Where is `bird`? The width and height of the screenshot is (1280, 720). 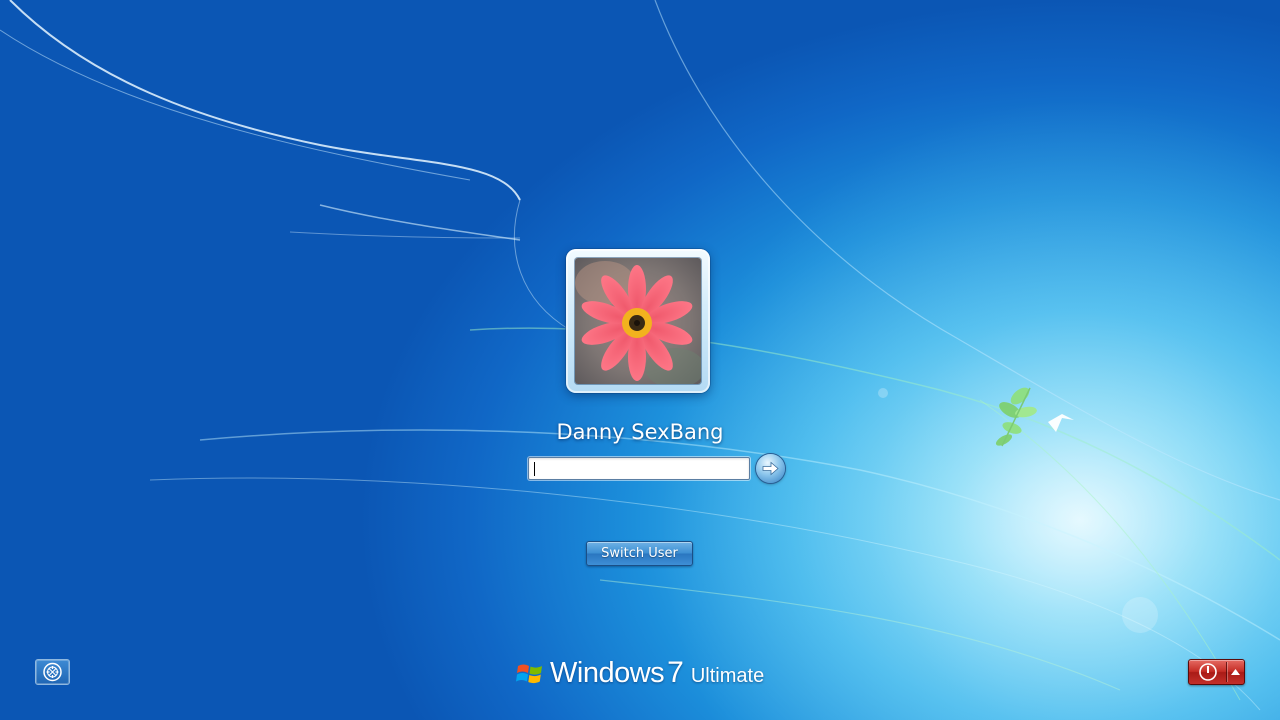 bird is located at coordinates (1061, 423).